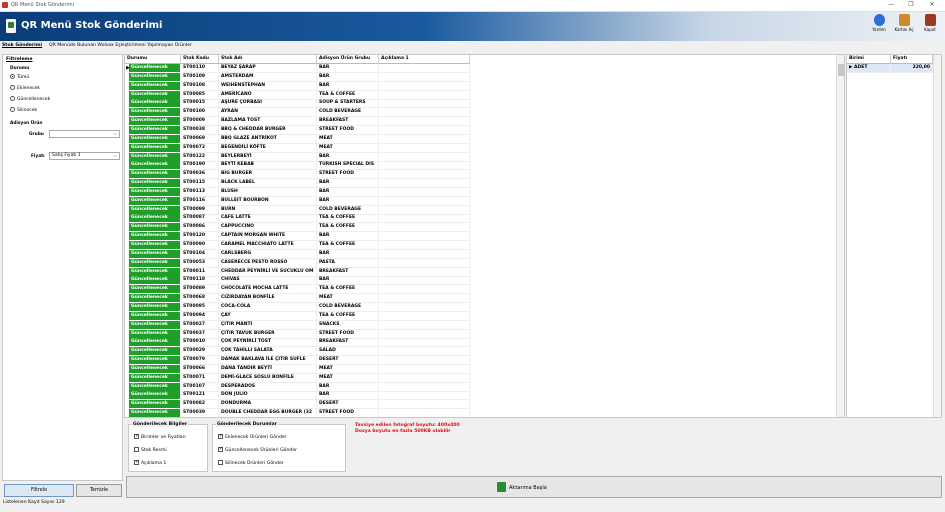 The height and width of the screenshot is (512, 945). Describe the element at coordinates (297, 316) in the screenshot. I see `table-row: Güncellenecek ST00094 ÇAY TEA & COFFEE` at that location.